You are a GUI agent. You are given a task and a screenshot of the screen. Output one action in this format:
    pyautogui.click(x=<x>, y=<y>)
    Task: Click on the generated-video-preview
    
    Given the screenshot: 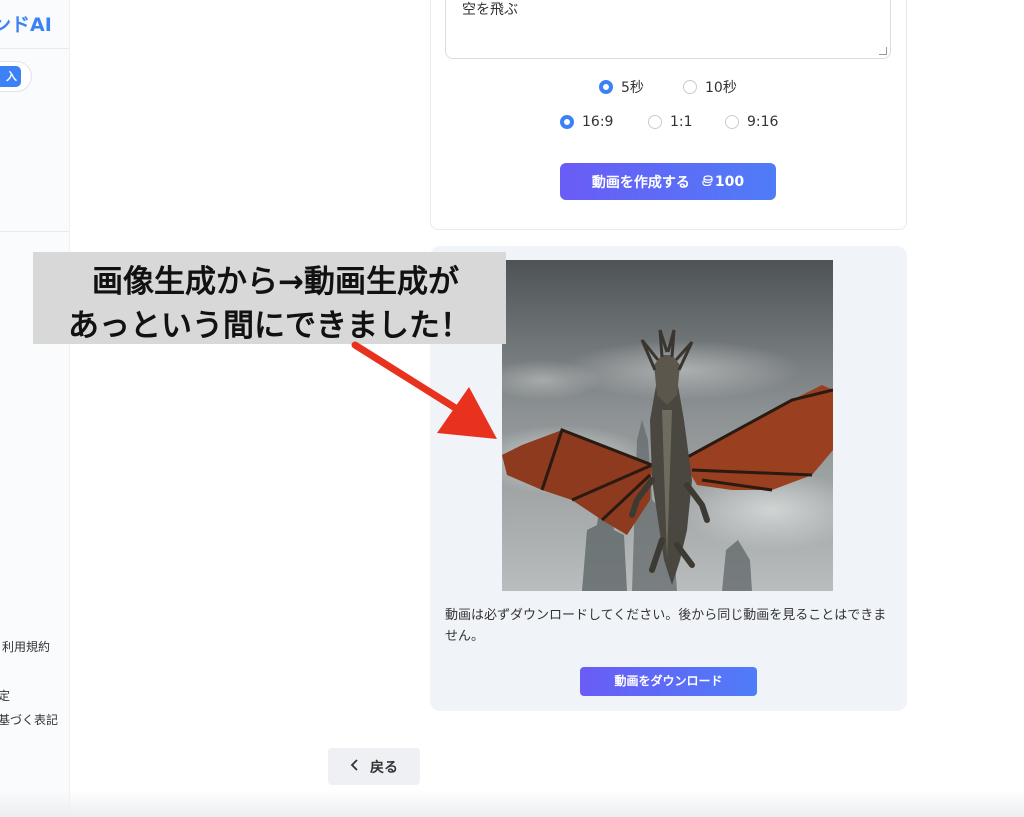 What is the action you would take?
    pyautogui.click(x=667, y=425)
    